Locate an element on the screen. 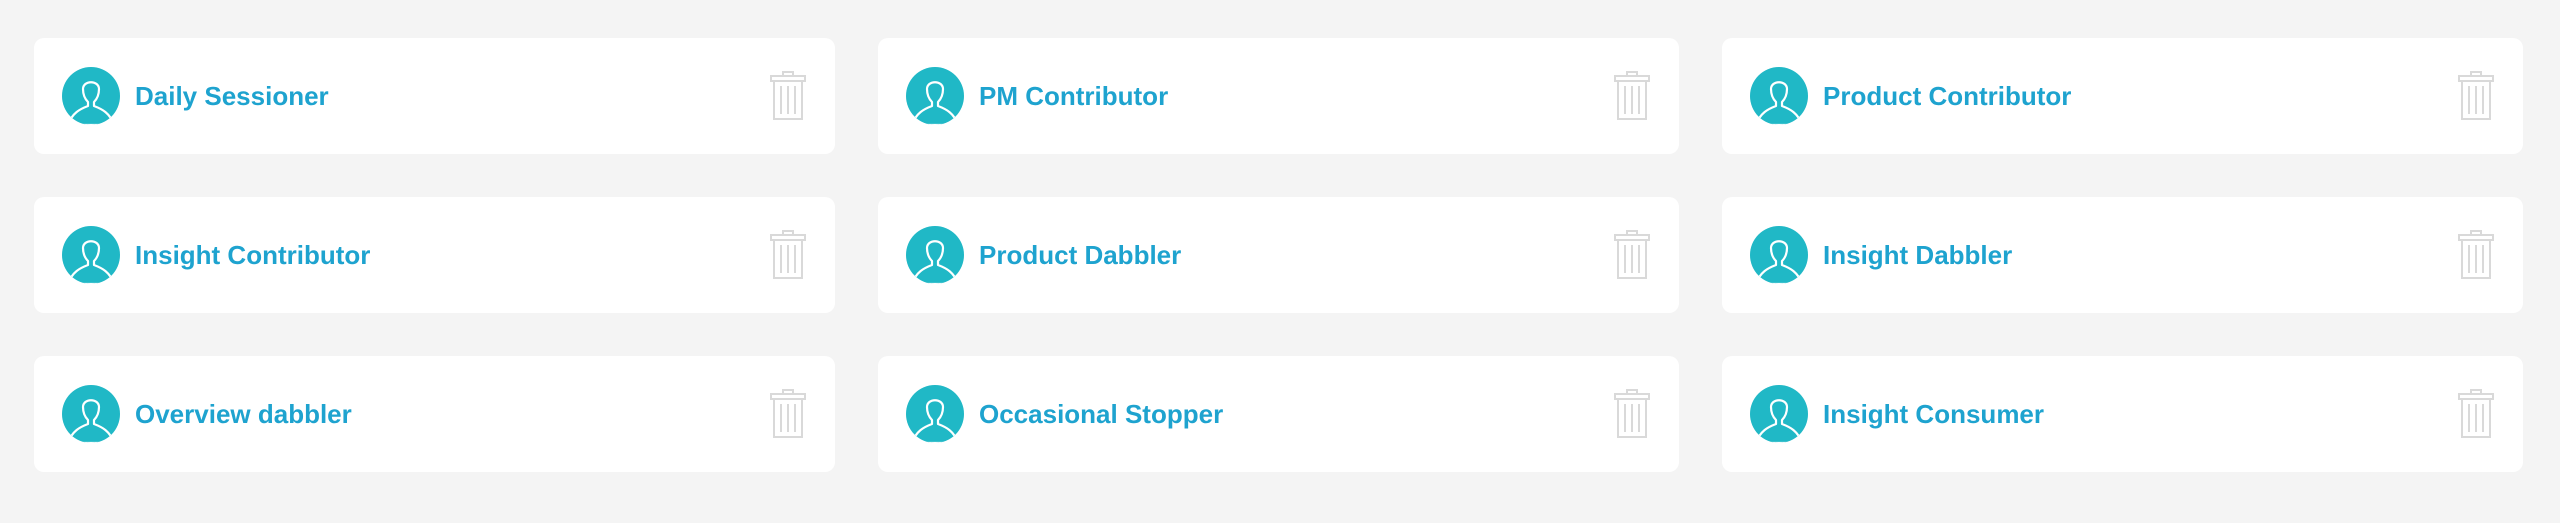 Image resolution: width=2560 pixels, height=523 pixels. segment-label: PM Contributor is located at coordinates (1074, 96).